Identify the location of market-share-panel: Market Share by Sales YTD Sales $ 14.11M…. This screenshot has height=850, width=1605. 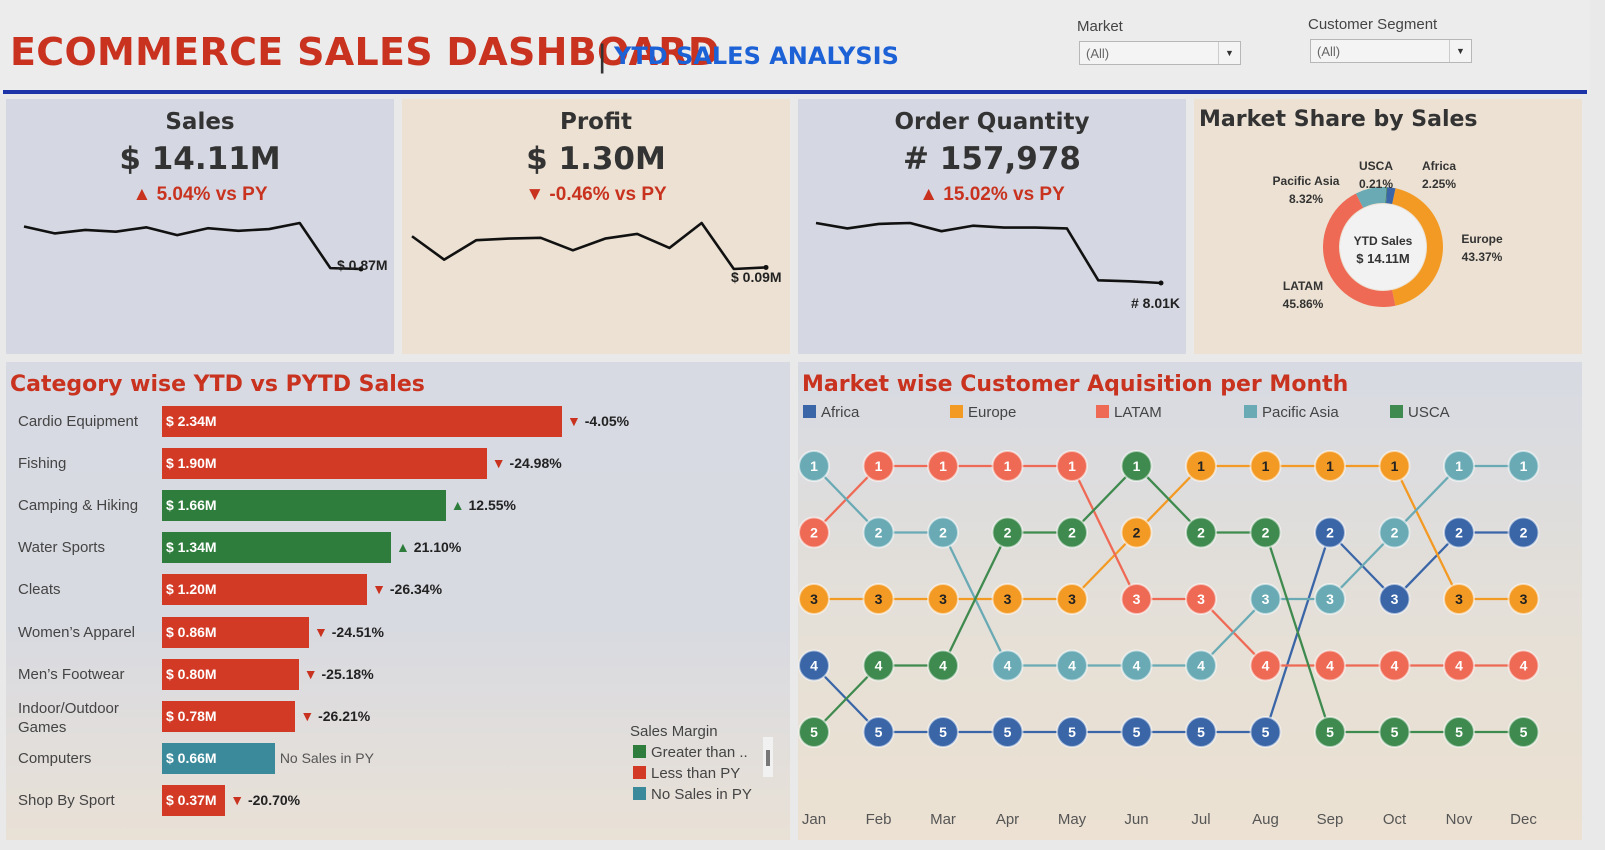
(1388, 226).